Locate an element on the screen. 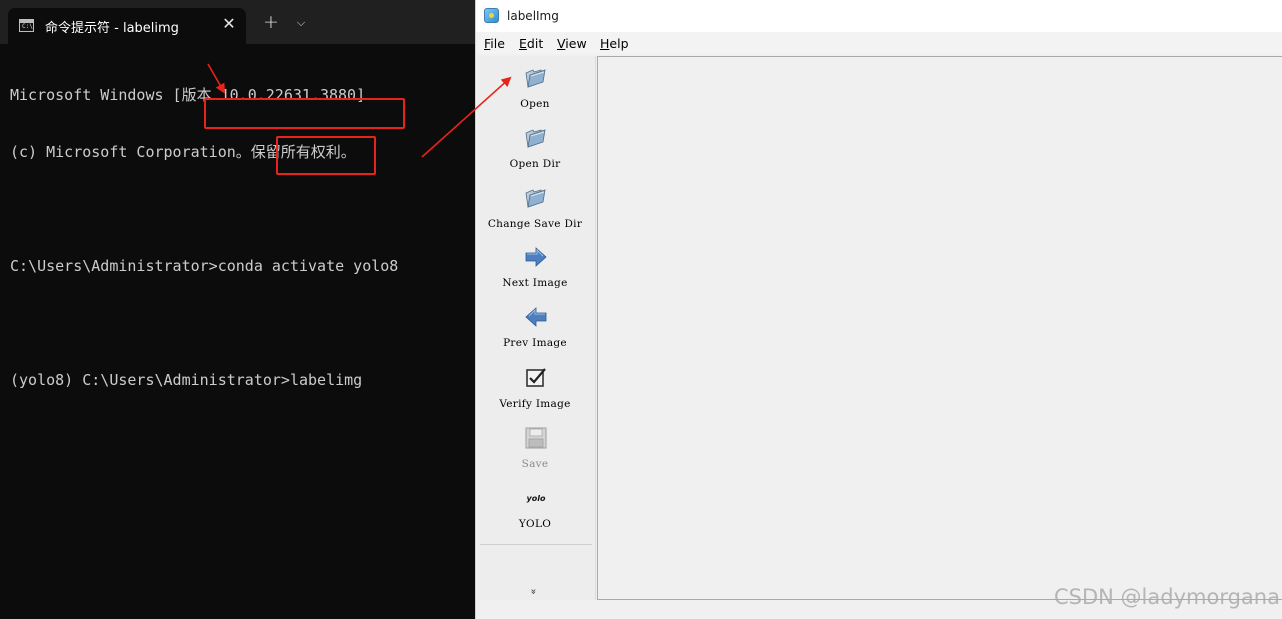 This screenshot has width=1282, height=619. annotation-arrows is located at coordinates (359, 110).